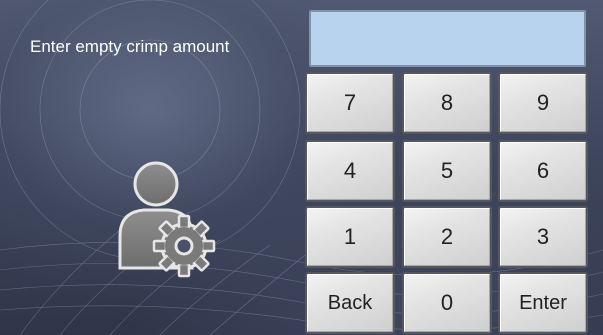 The width and height of the screenshot is (603, 335). I want to click on key-4: 4, so click(350, 171).